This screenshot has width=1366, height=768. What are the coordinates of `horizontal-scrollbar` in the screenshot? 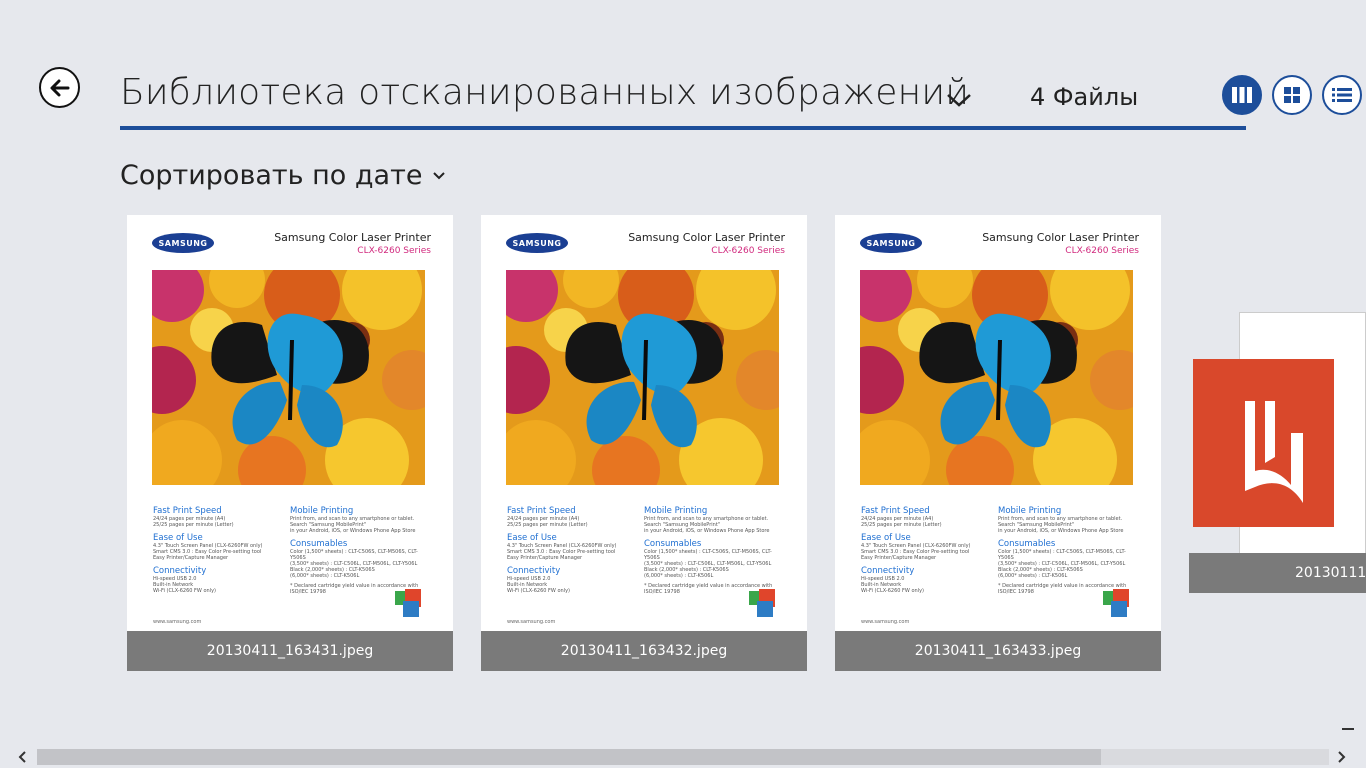 It's located at (683, 757).